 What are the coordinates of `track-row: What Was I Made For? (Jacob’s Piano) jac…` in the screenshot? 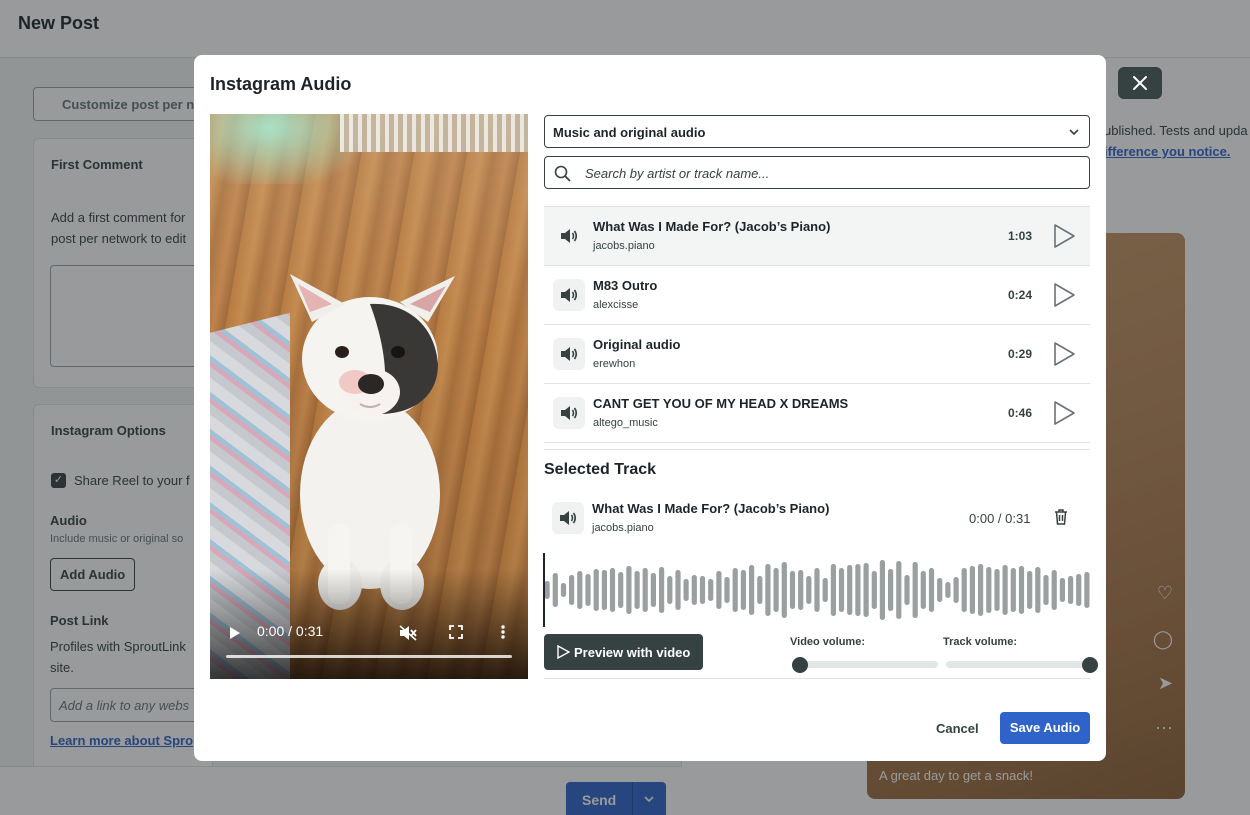 It's located at (817, 236).